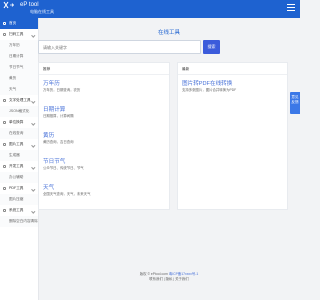 This screenshot has width=320, height=300. I want to click on tool-link-date-calc: 日期计算, so click(54, 110).